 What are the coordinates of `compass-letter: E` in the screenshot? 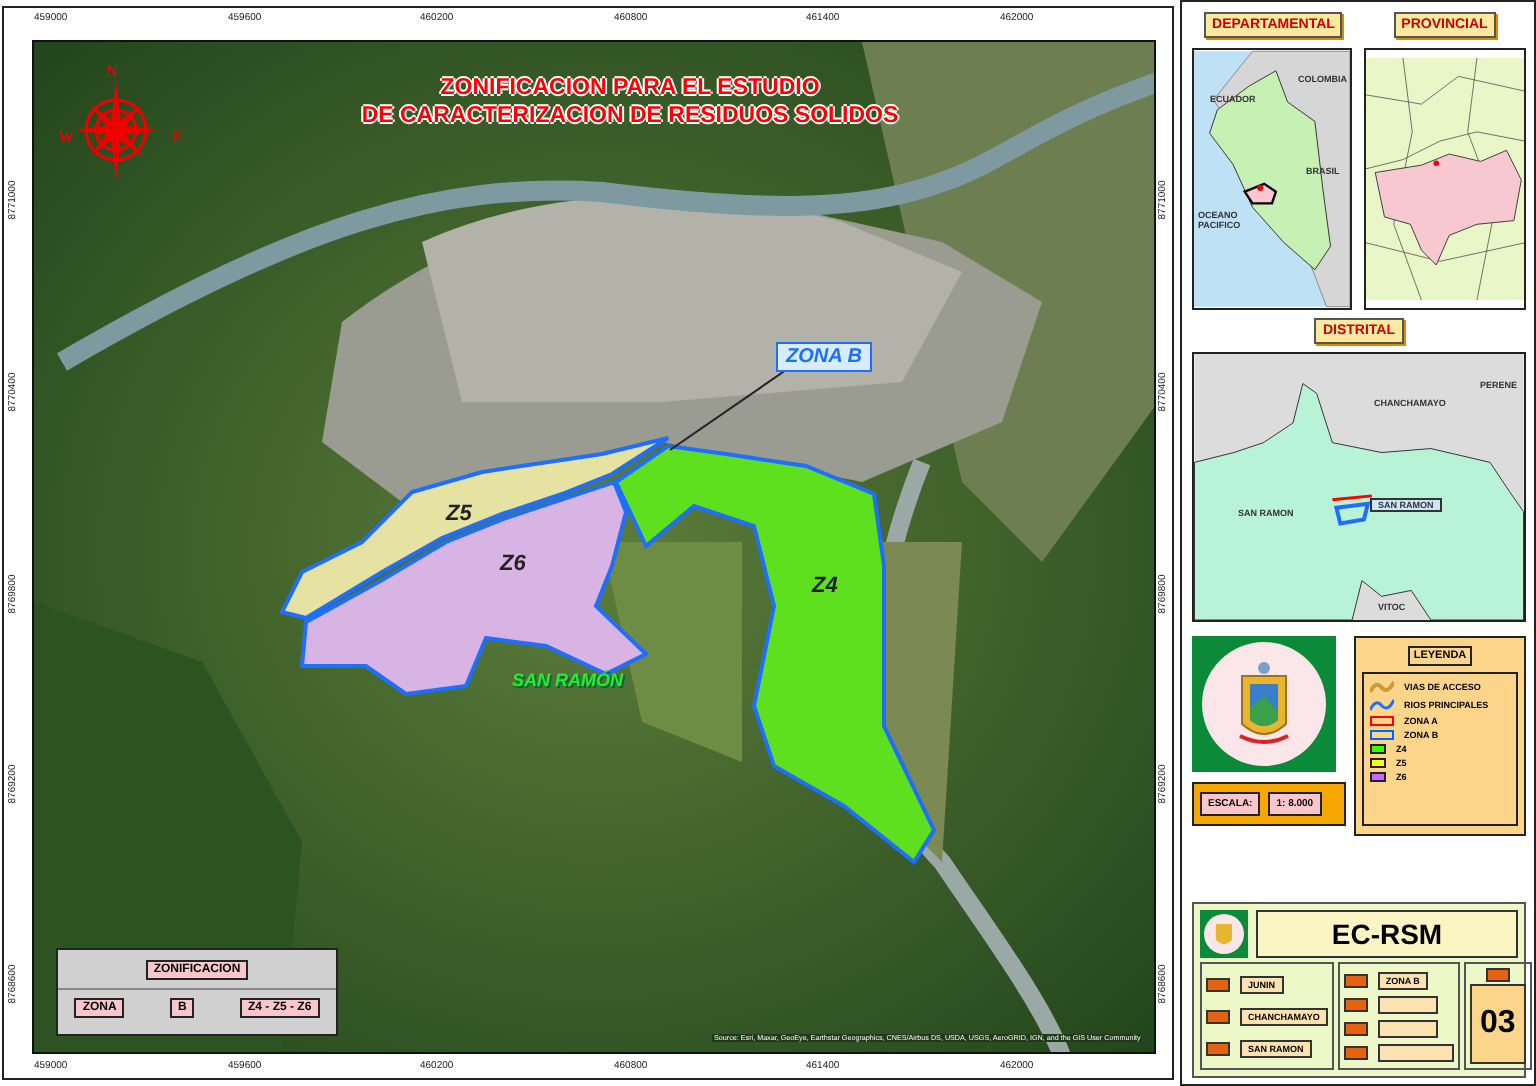 It's located at (177, 137).